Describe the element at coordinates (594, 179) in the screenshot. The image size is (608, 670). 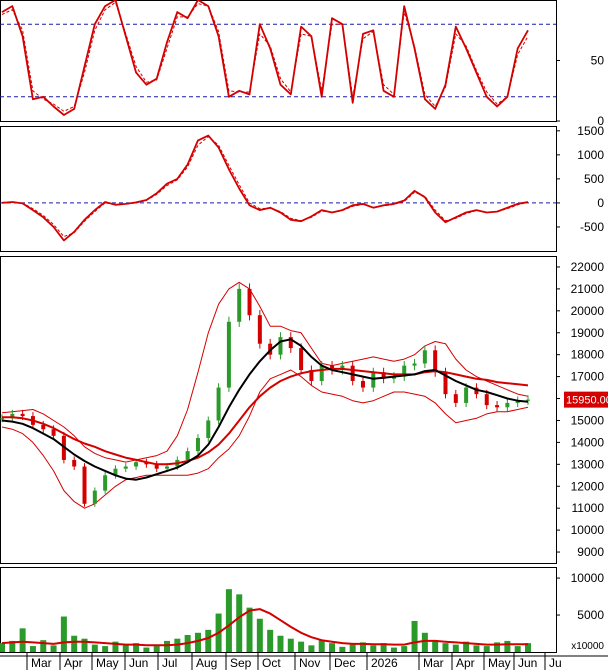
I see `macd-y-tick-label: 500` at that location.